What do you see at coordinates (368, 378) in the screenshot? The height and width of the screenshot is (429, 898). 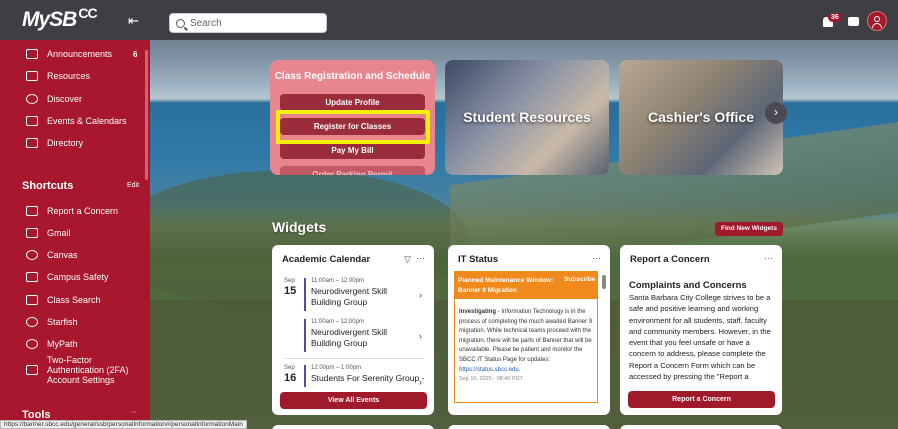 I see `event-name: Students For Serenity Group -` at bounding box center [368, 378].